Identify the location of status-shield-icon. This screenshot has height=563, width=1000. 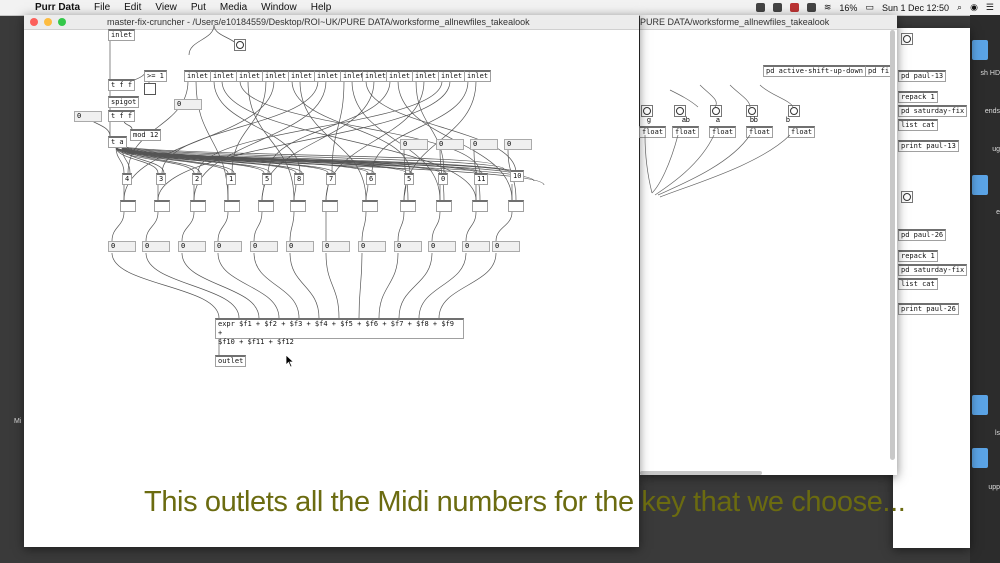
(794, 7).